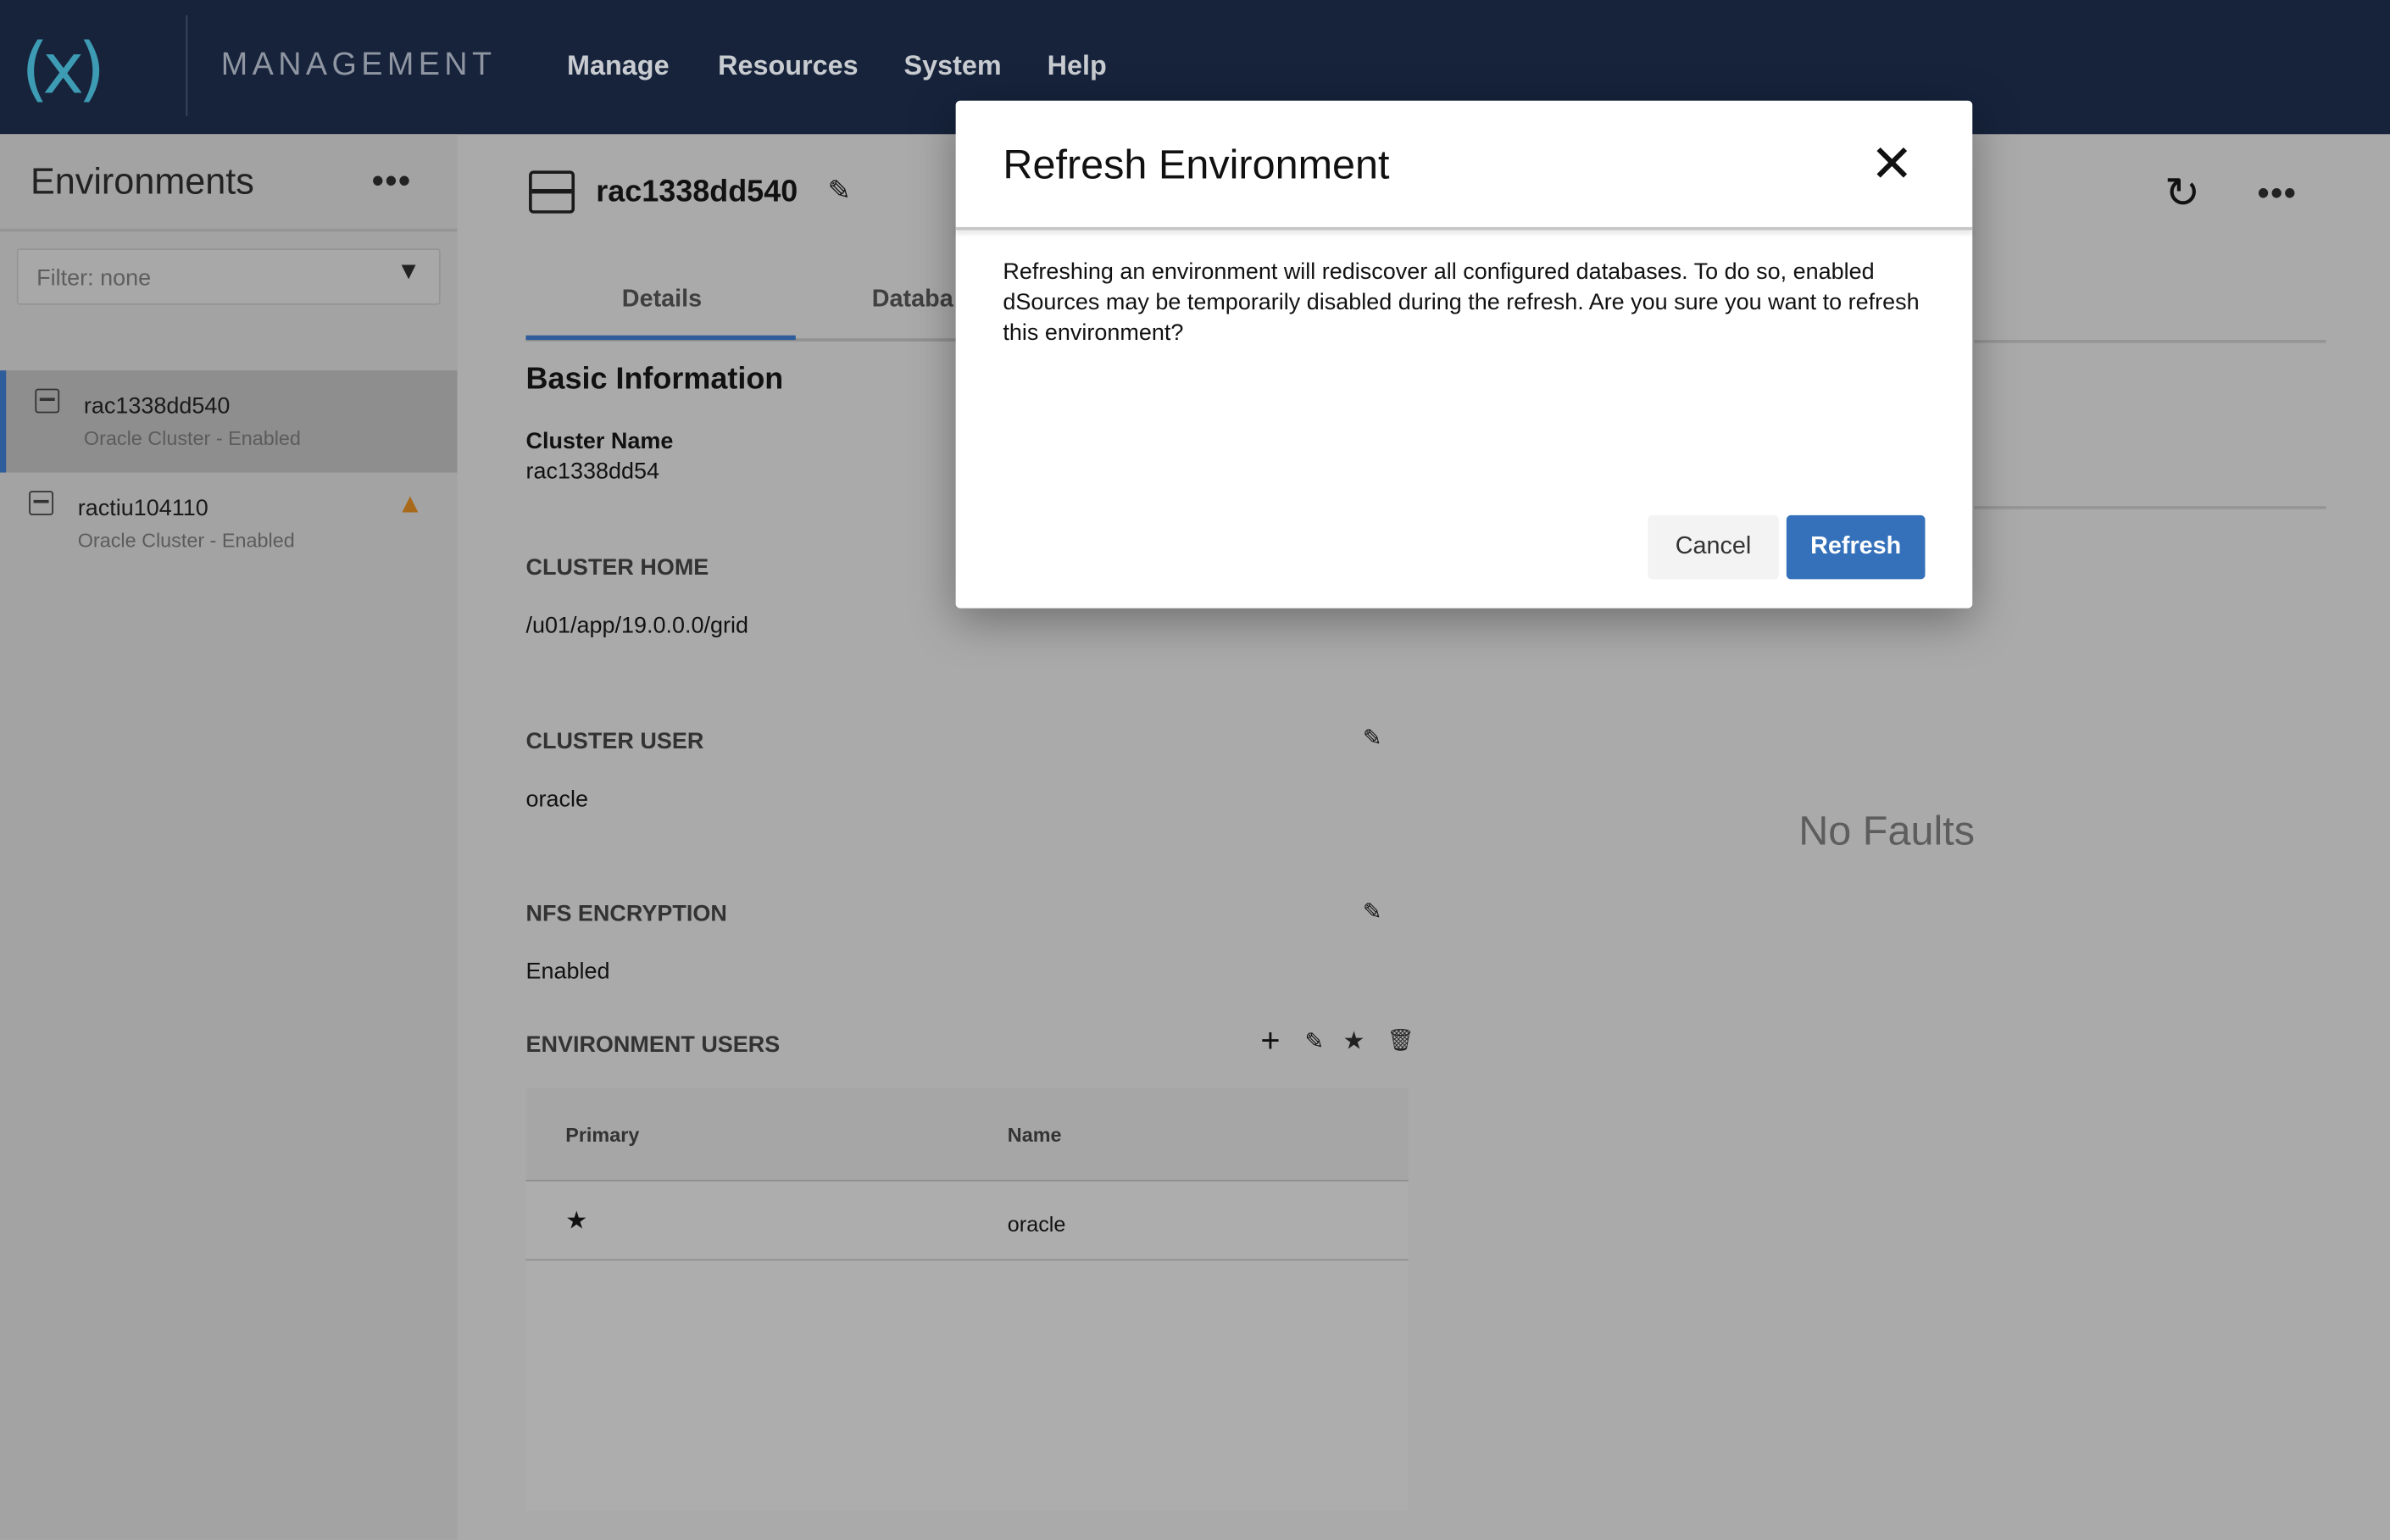 This screenshot has height=1540, width=2390. Describe the element at coordinates (142, 509) in the screenshot. I see `env-name: ractiu104110` at that location.